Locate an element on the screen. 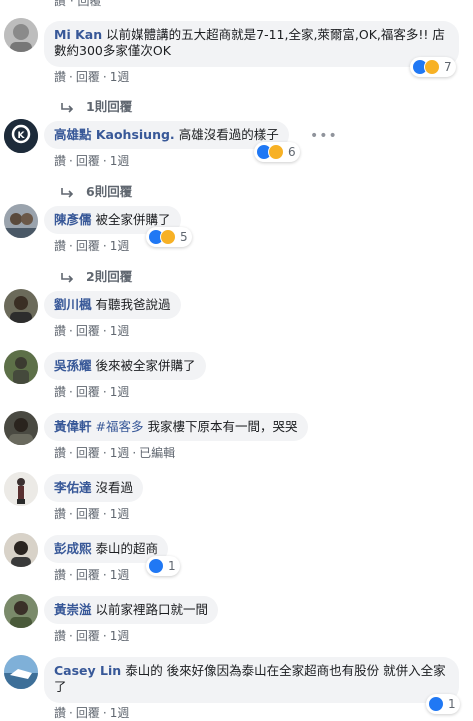  comment-text: 我家樓下原本有一間，哭哭 is located at coordinates (222, 426).